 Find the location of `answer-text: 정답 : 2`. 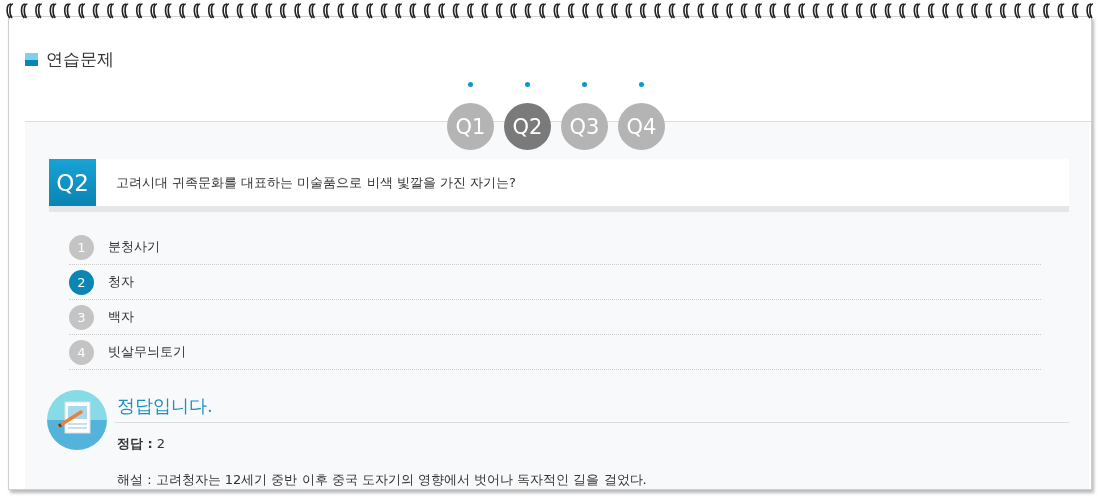

answer-text: 정답 : 2 is located at coordinates (142, 444).